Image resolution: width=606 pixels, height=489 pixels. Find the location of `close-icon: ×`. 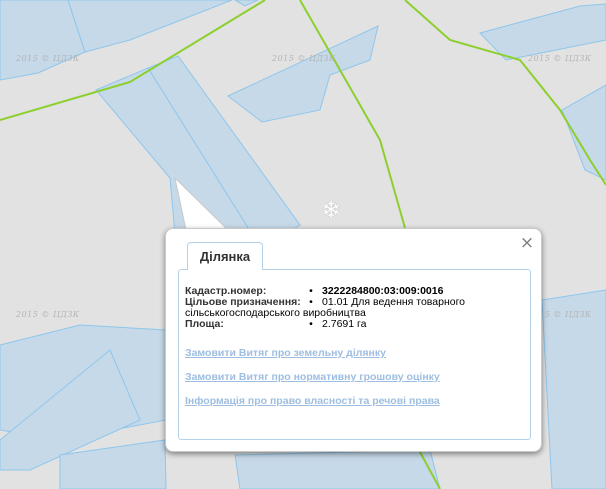

close-icon: × is located at coordinates (527, 243).